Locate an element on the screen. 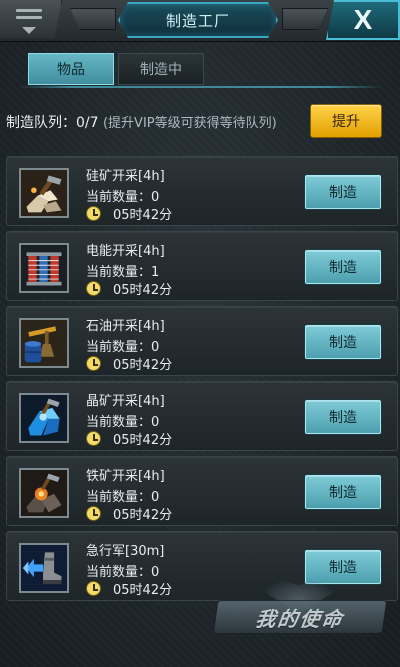  list-item: 铁矿开采[4h] 当前数量：0 05时42分 制造 is located at coordinates (202, 491).